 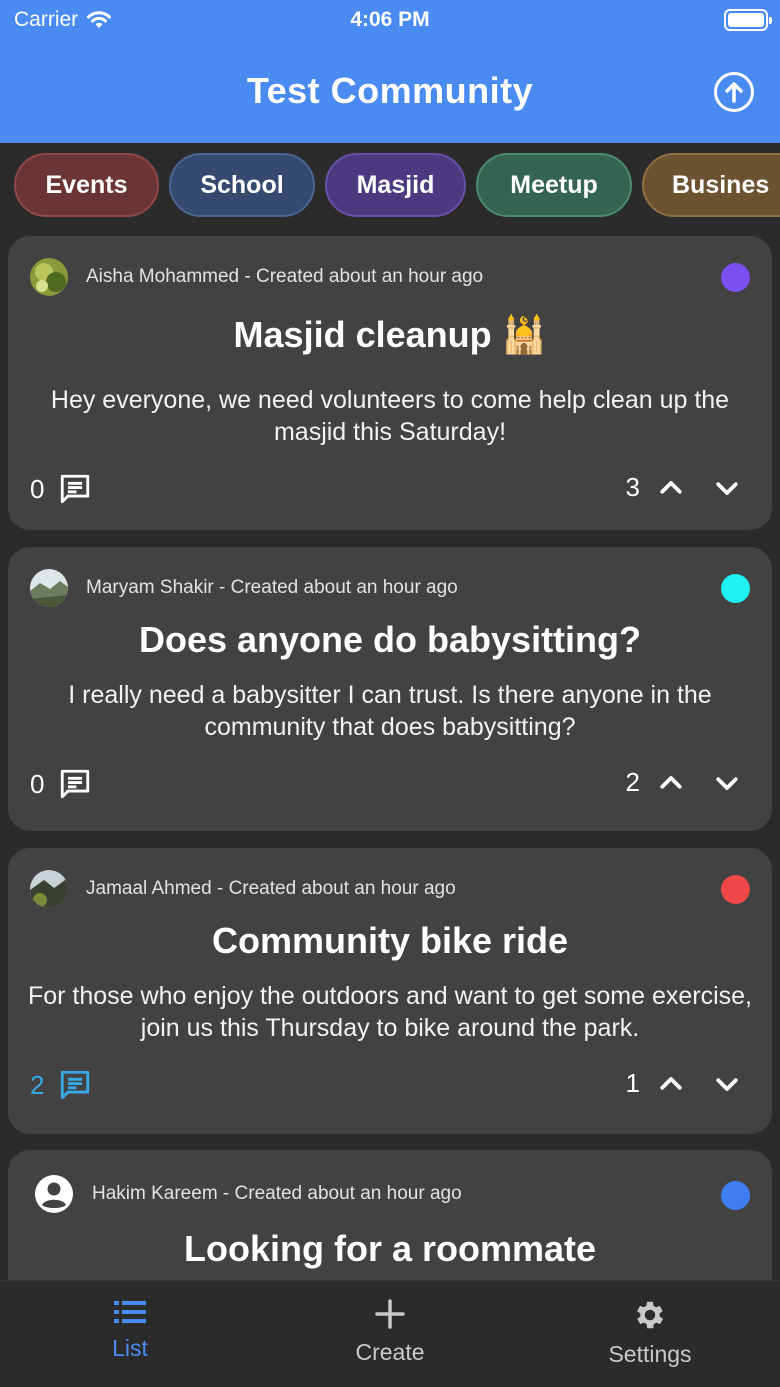 I want to click on category-chip: Meetup, so click(x=554, y=185).